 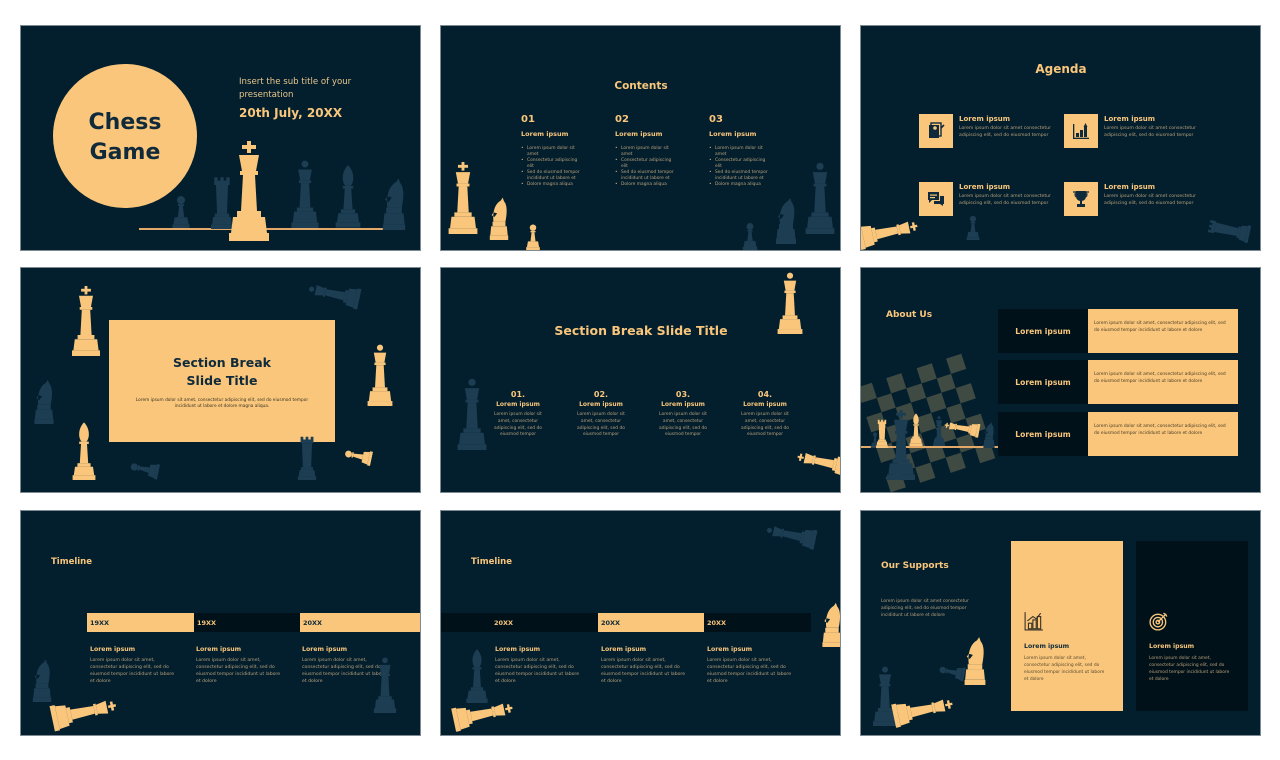 I want to click on column-number: 01, so click(x=528, y=119).